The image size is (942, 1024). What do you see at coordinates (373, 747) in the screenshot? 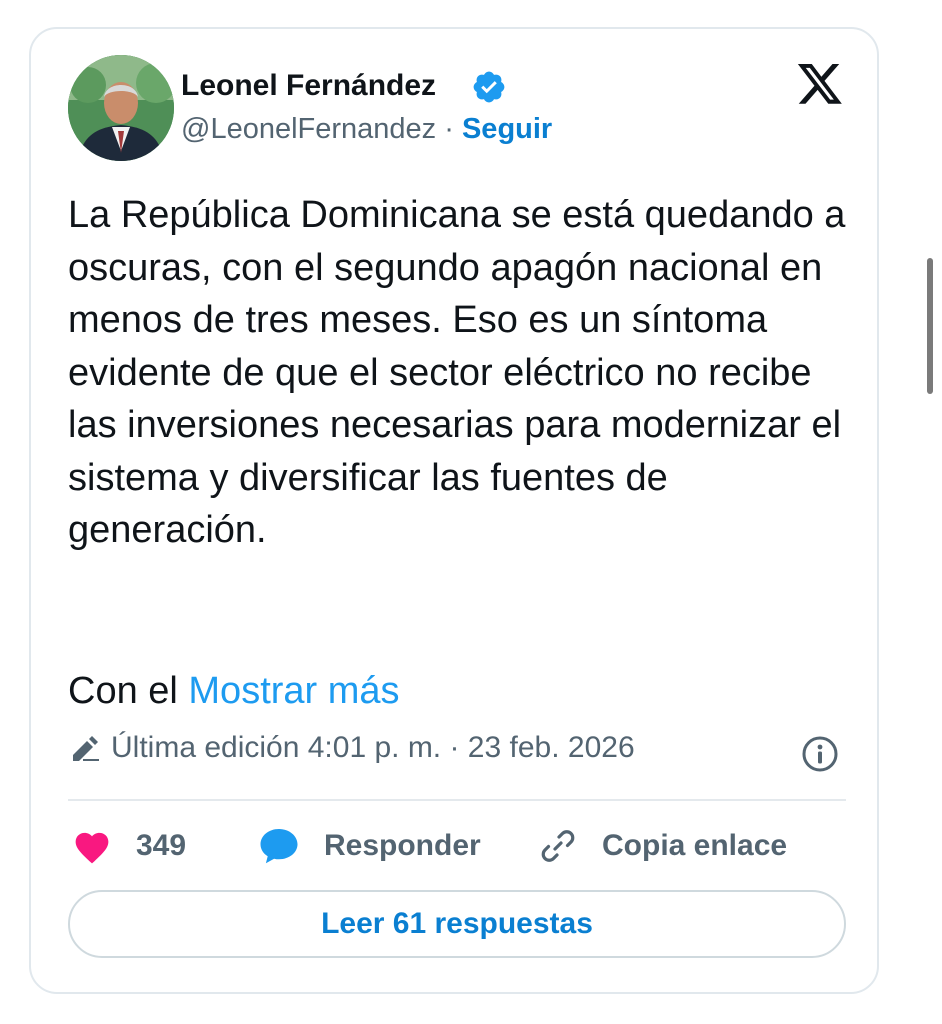
I see `edit-info-text: Última edición 4:01 p. m. · 23 feb. 2026` at bounding box center [373, 747].